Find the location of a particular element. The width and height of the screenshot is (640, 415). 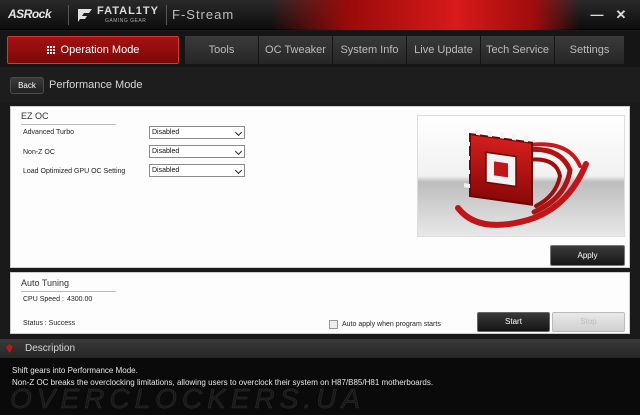

close-button: ✕ is located at coordinates (621, 15).